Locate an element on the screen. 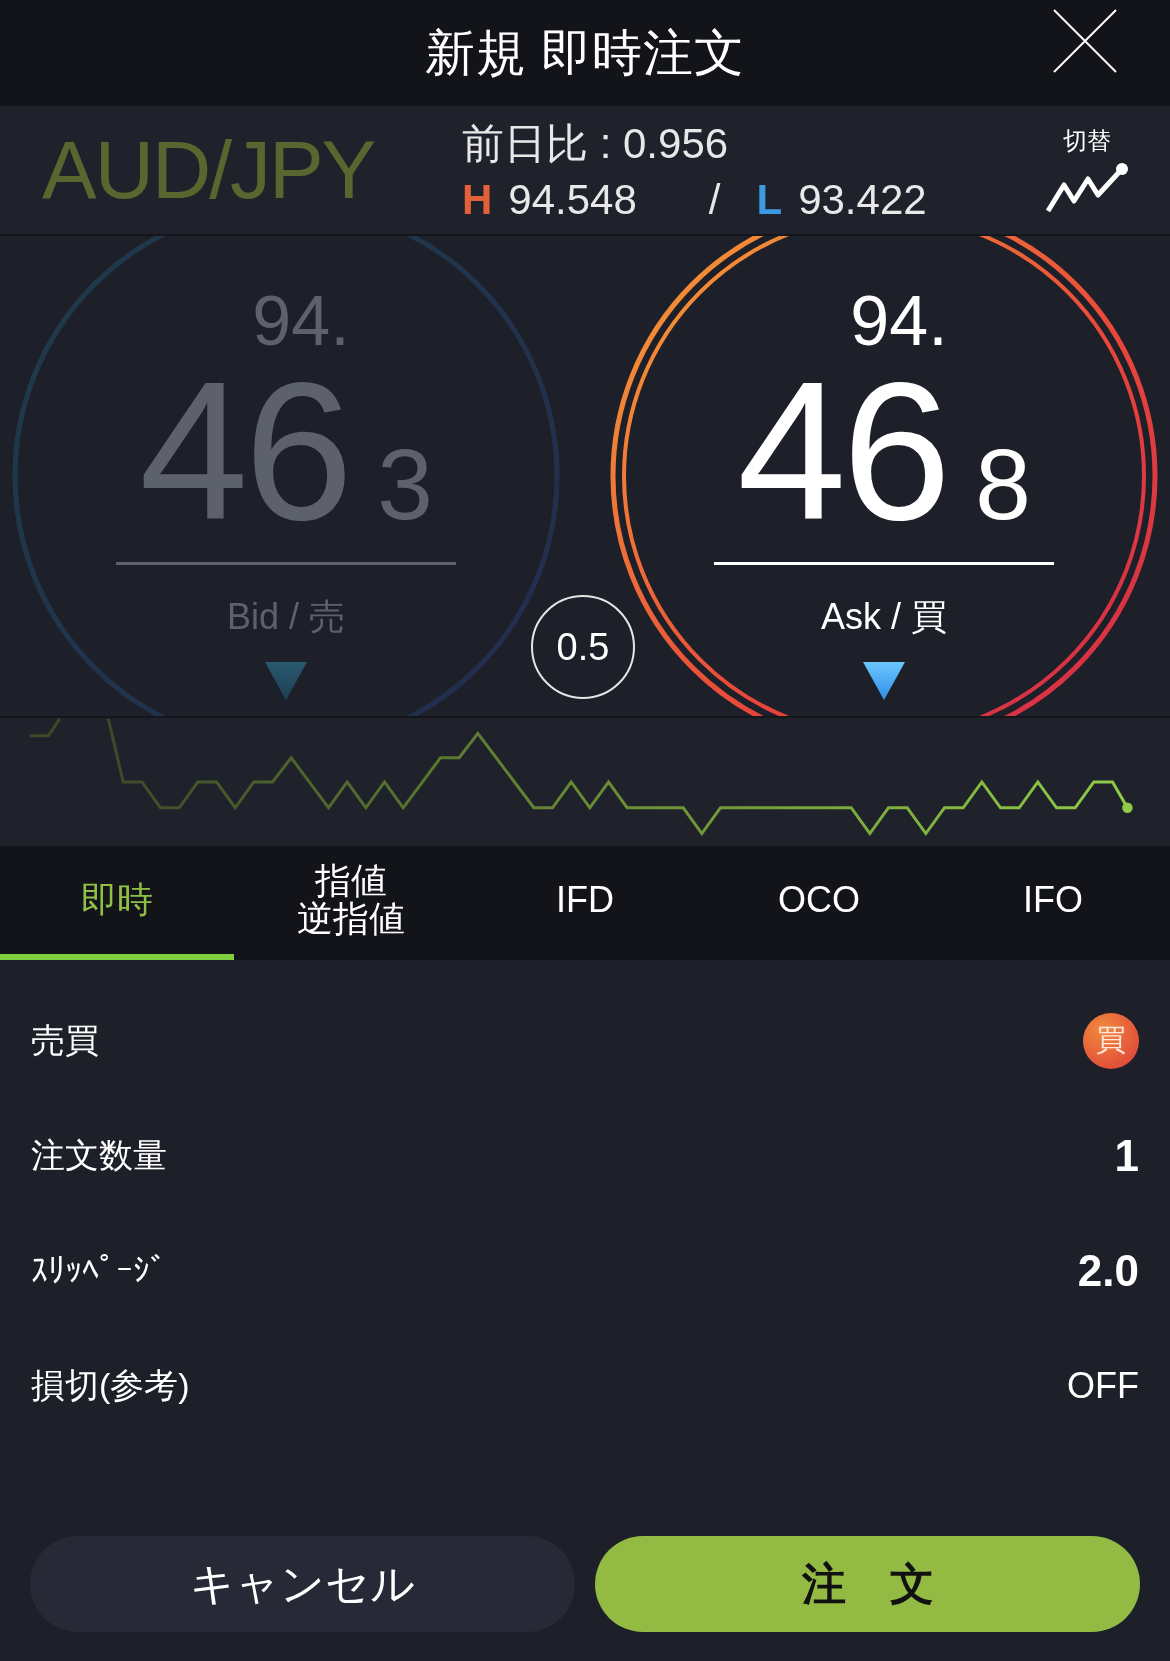  daily-change: 前日比 : 0.956 is located at coordinates (596, 144).